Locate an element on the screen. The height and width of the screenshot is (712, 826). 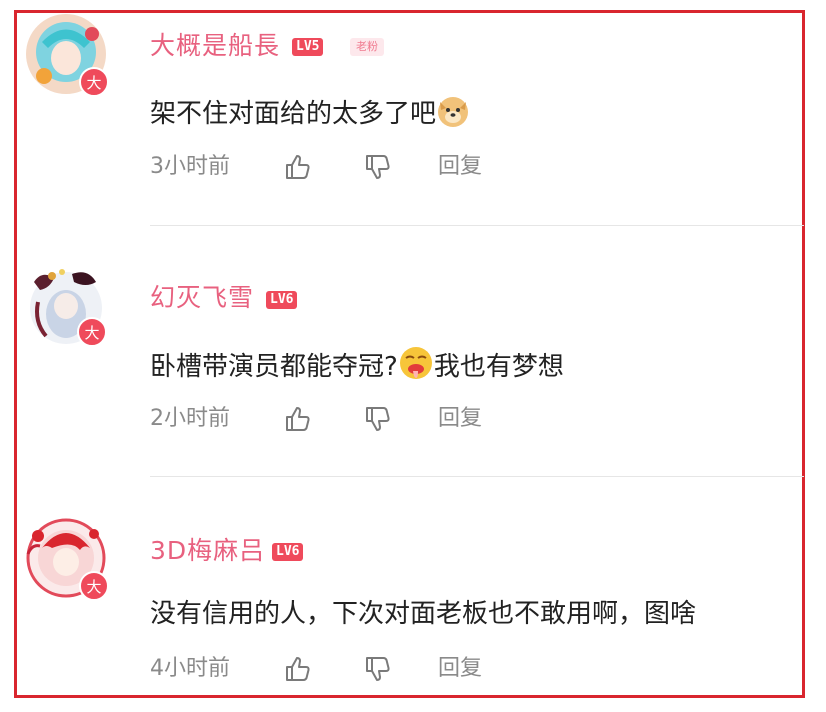
comment-text: 没有信用的人，下次对面老板也不敢用啊，图啥 is located at coordinates (423, 614).